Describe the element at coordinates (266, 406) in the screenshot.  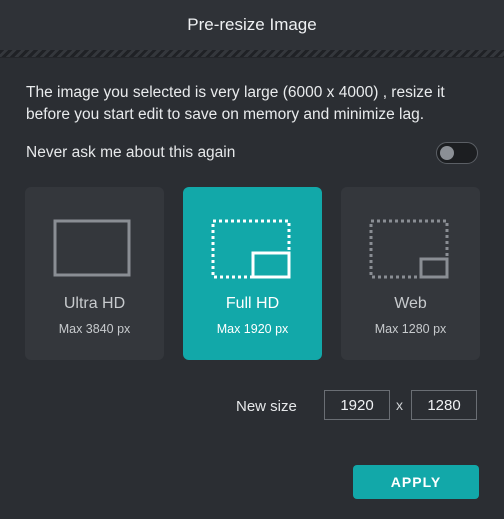
I see `new-size-label: New size` at that location.